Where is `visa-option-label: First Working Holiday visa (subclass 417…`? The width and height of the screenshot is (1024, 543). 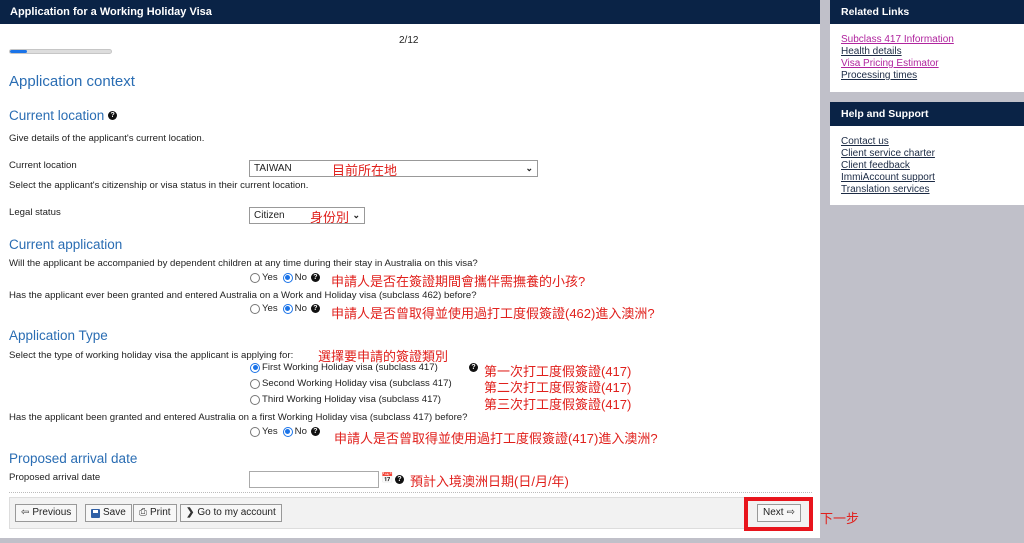
visa-option-label: First Working Holiday visa (subclass 417… is located at coordinates (350, 367).